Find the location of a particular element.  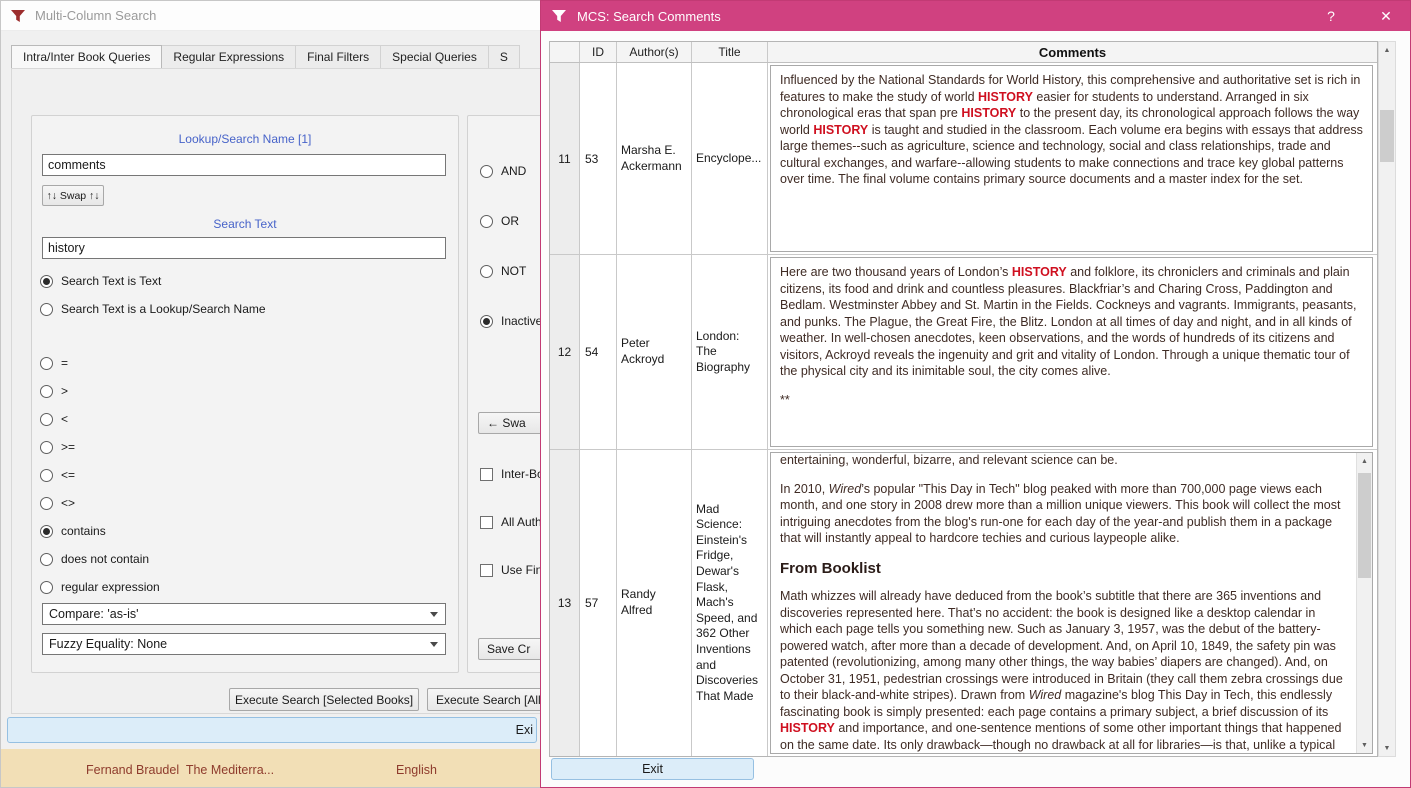

tab-final-filters: Final Filters is located at coordinates (339, 57).